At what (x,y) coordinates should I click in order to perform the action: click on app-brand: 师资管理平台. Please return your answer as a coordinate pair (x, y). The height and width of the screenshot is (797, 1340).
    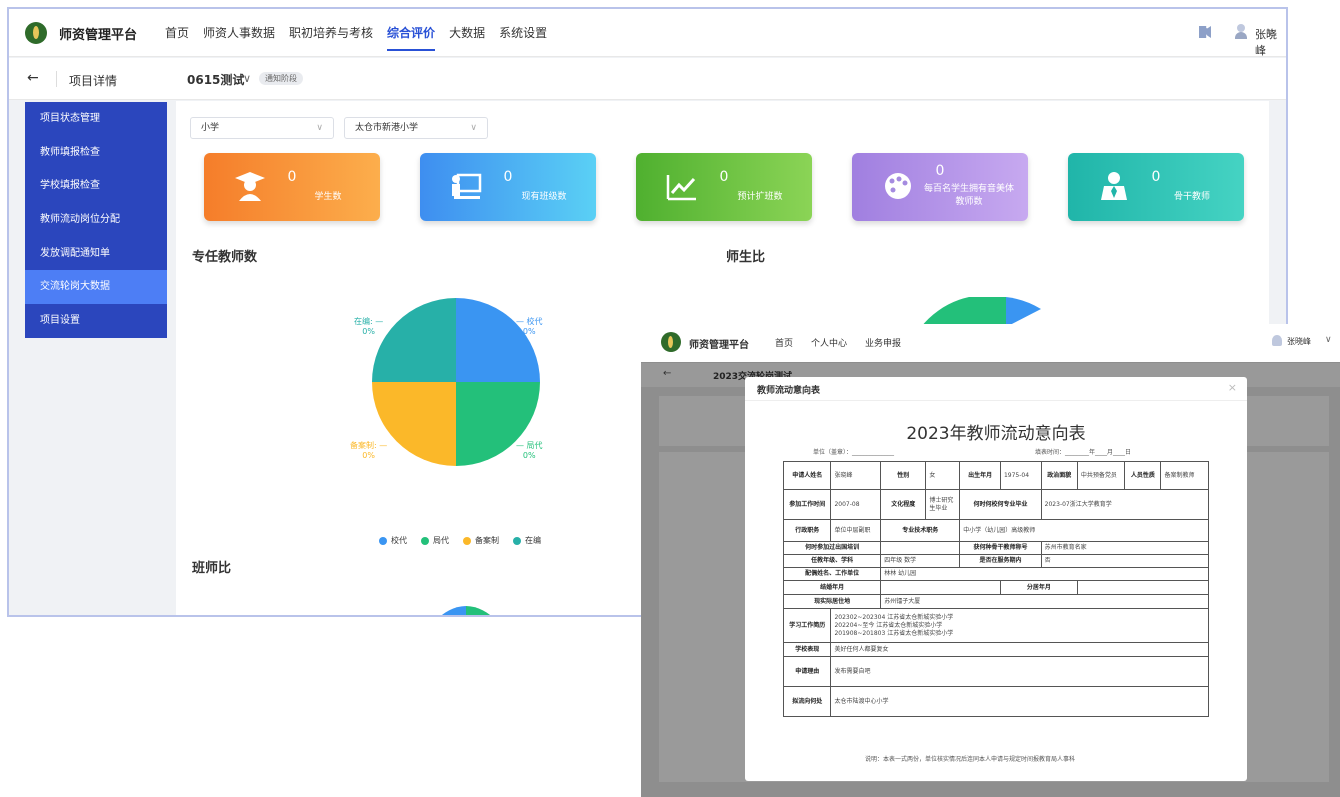
    Looking at the image, I should click on (98, 35).